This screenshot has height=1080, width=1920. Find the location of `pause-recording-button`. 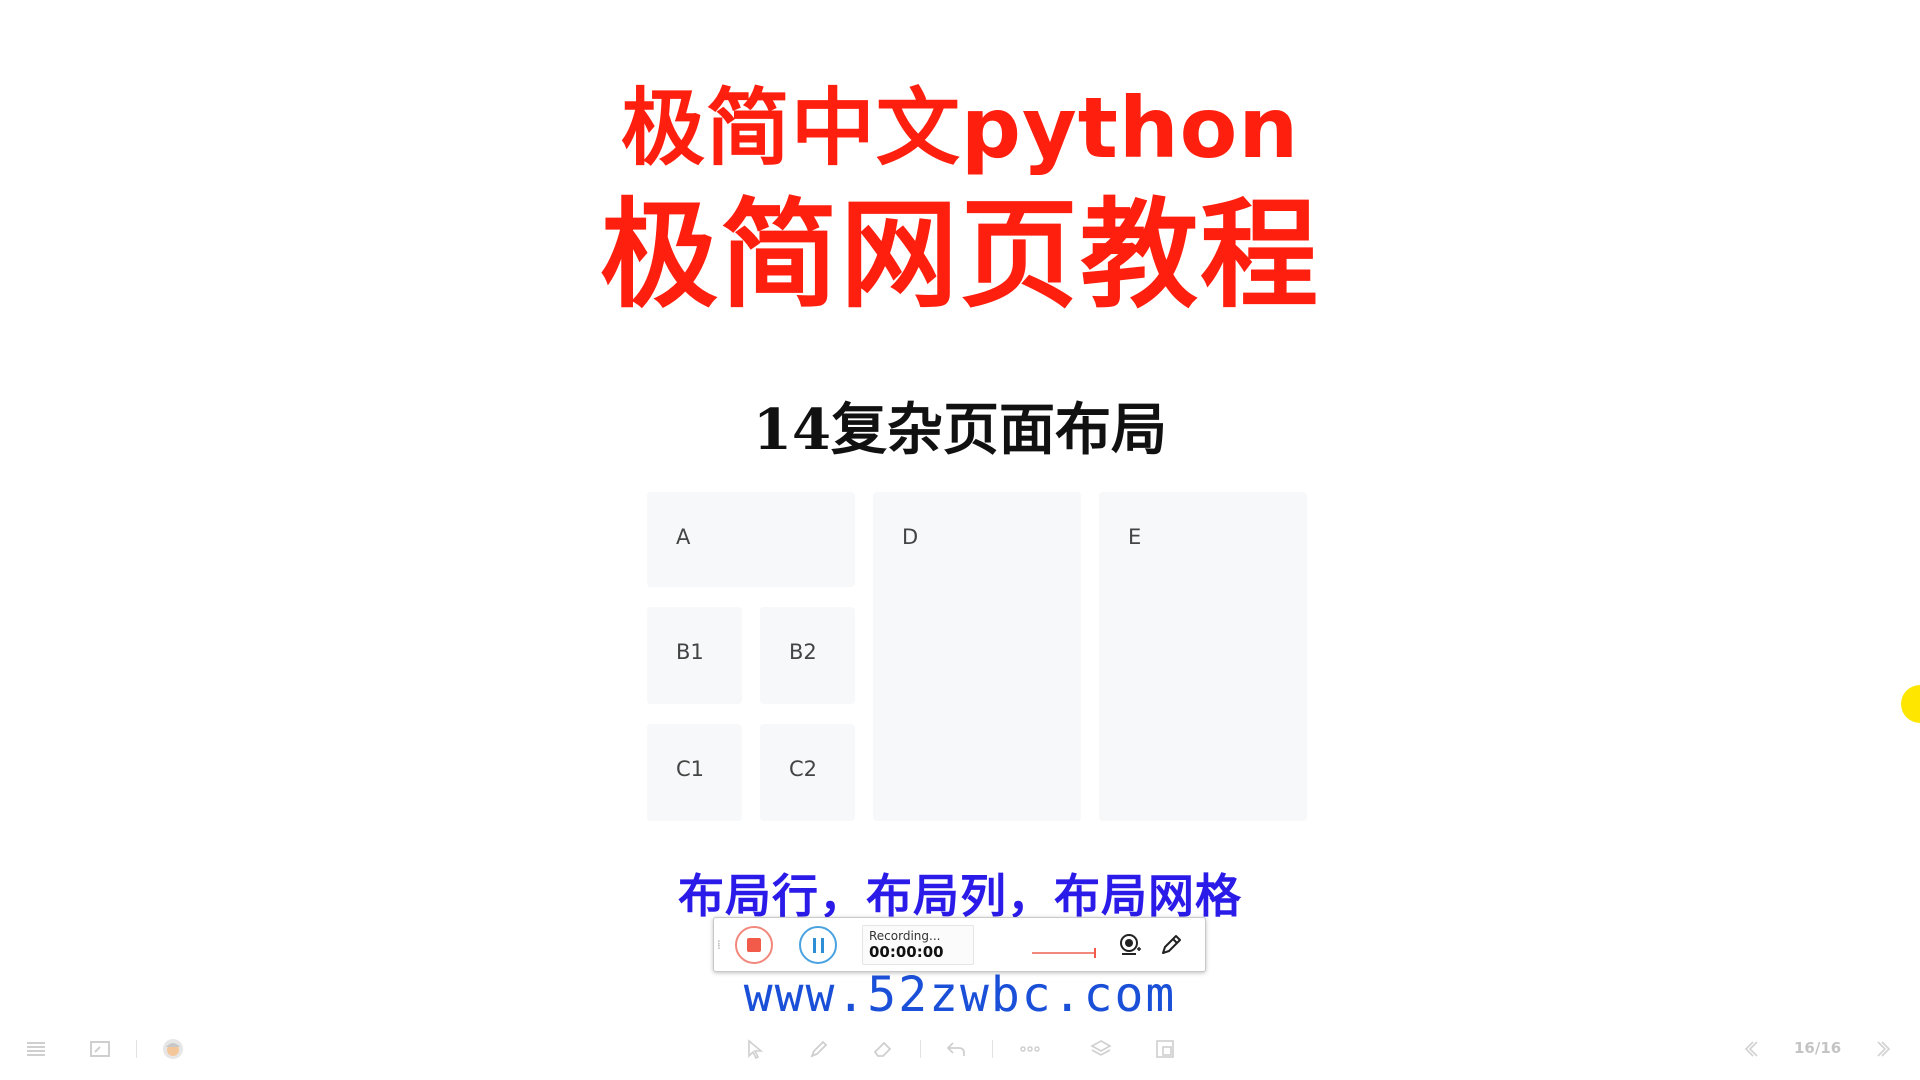

pause-recording-button is located at coordinates (818, 945).